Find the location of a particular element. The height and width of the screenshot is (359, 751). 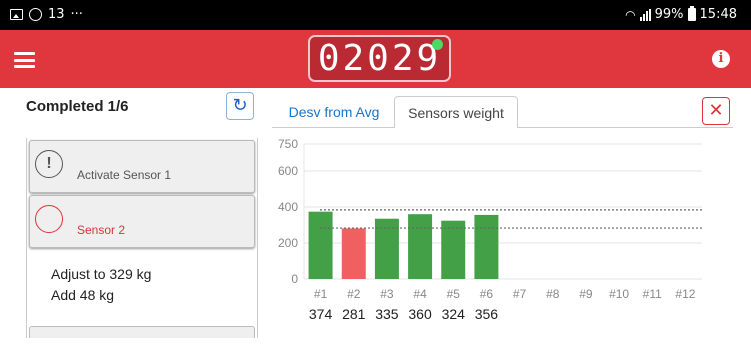

signal-icon is located at coordinates (645, 14).